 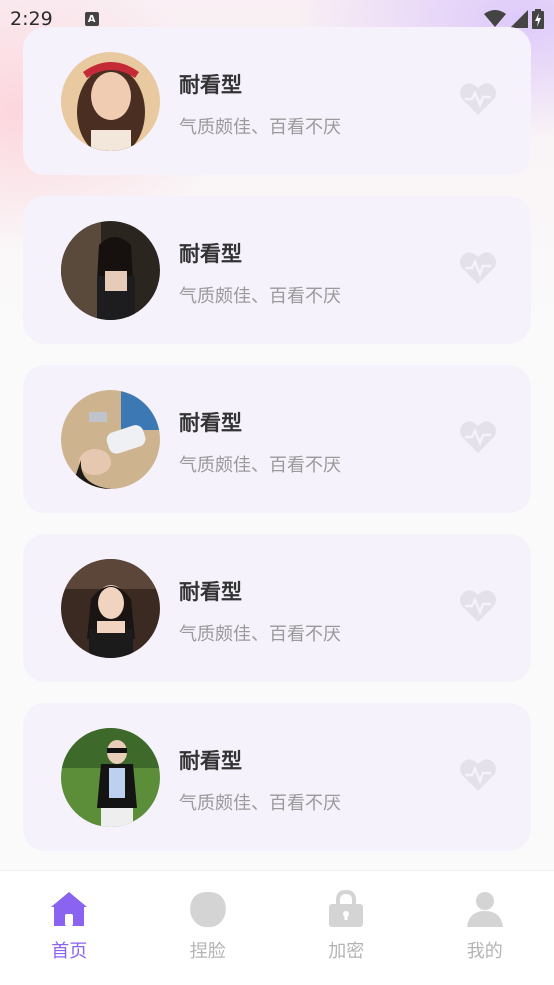 I want to click on home-icon, so click(x=69, y=909).